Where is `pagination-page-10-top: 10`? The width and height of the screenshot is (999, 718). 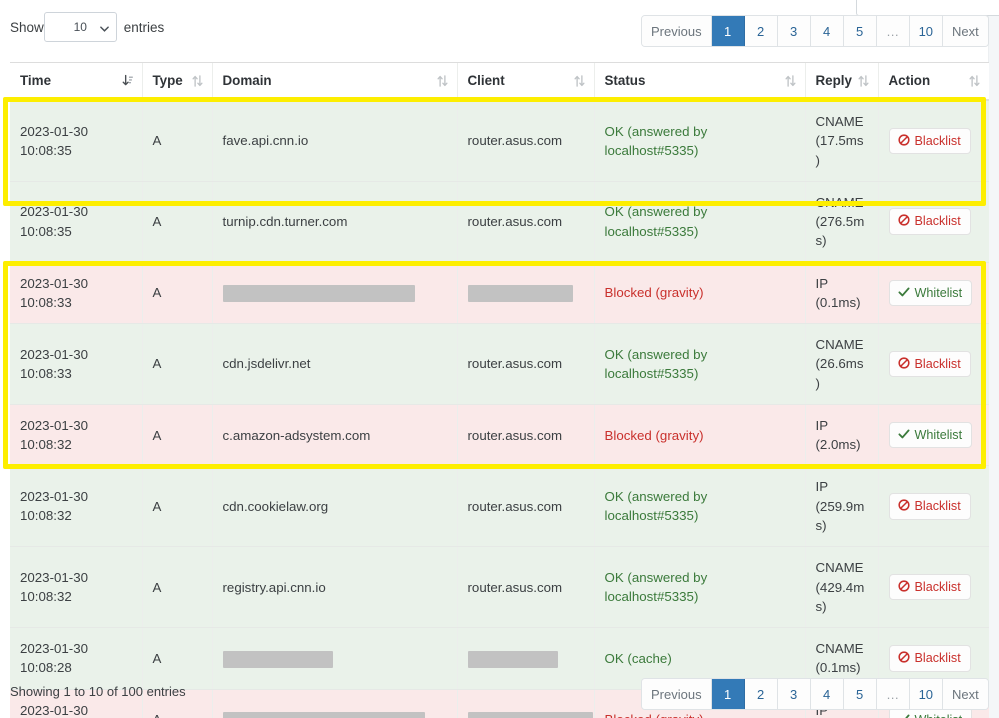 pagination-page-10-top: 10 is located at coordinates (926, 31).